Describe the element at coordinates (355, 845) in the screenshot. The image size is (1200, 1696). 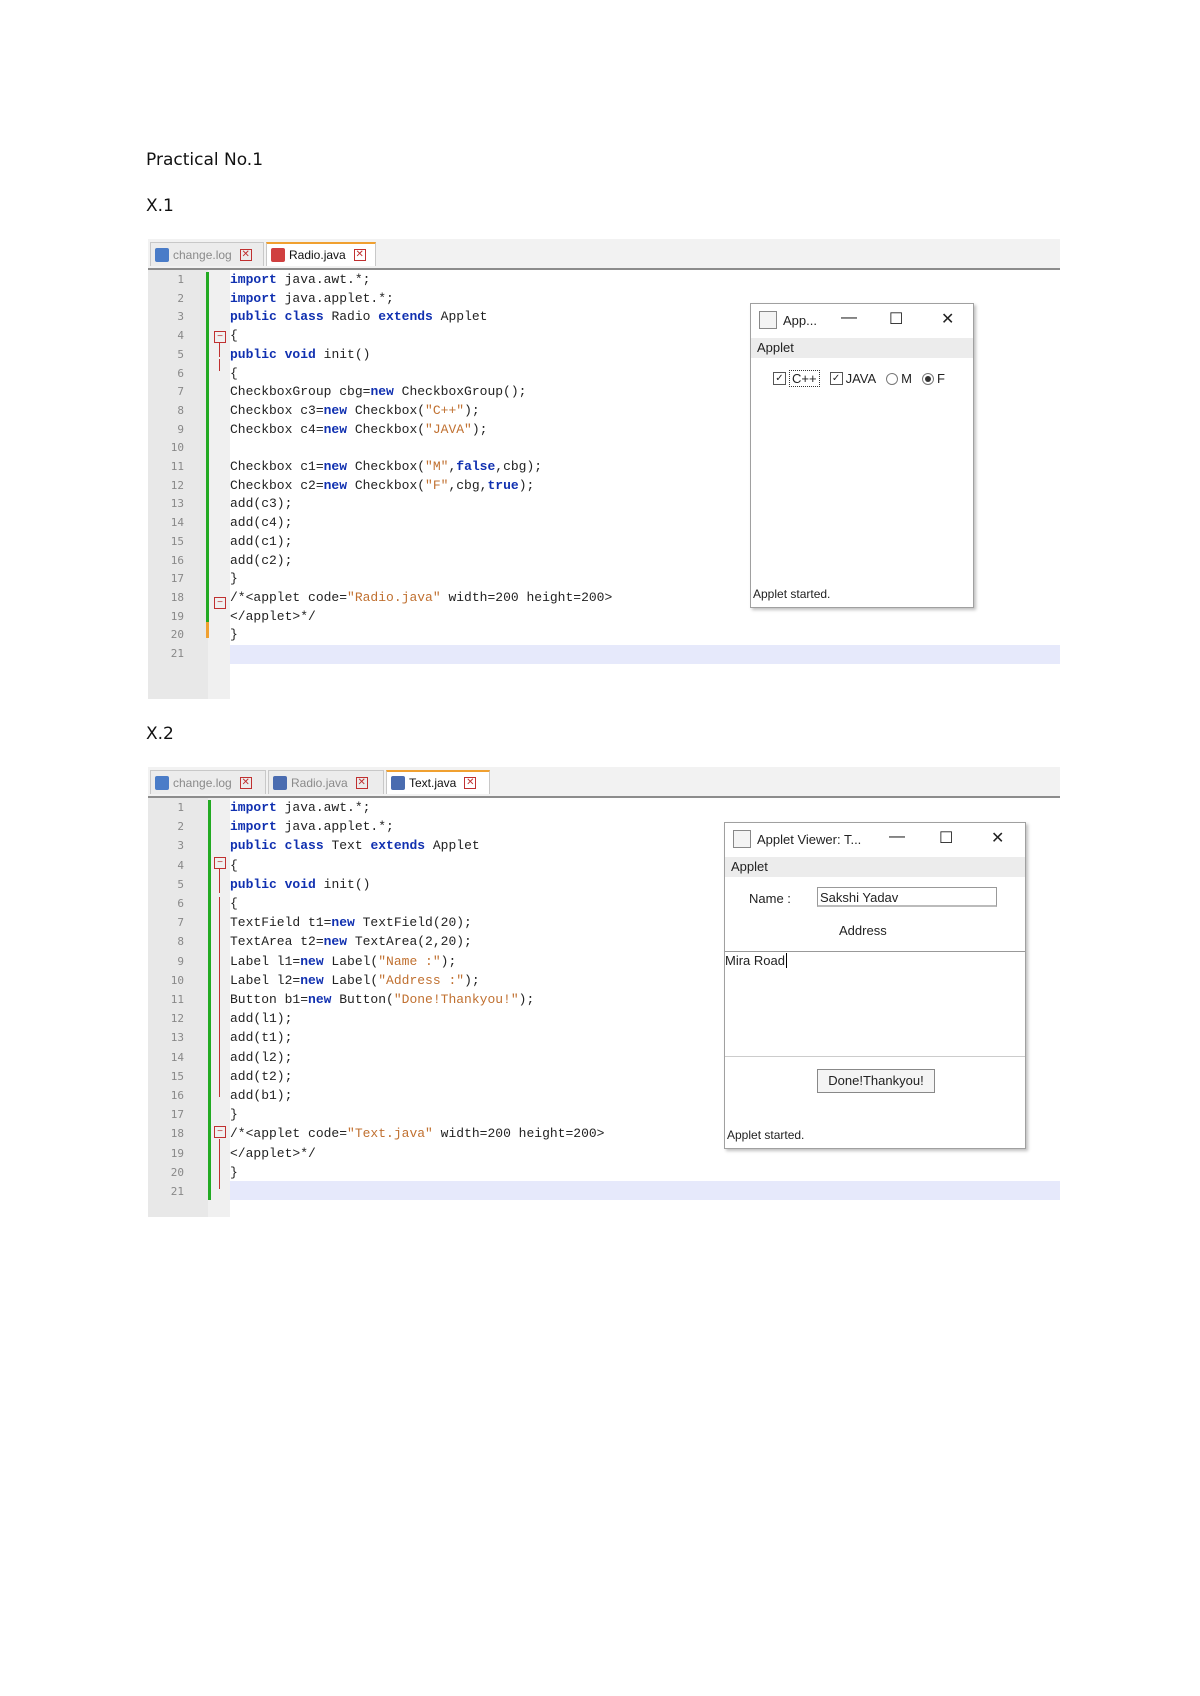
I see `code-line: public class Text extends Applet` at that location.